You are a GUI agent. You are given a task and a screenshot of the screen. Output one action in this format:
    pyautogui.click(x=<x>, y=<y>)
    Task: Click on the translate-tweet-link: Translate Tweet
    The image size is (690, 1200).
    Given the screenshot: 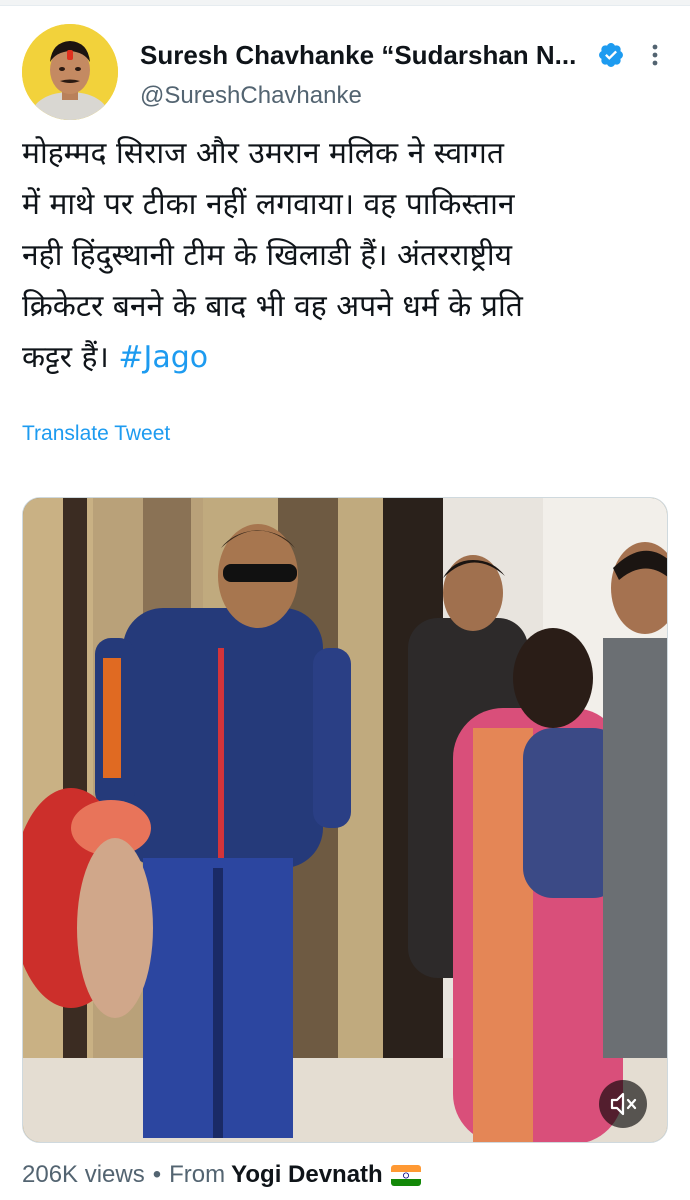 What is the action you would take?
    pyautogui.click(x=96, y=434)
    